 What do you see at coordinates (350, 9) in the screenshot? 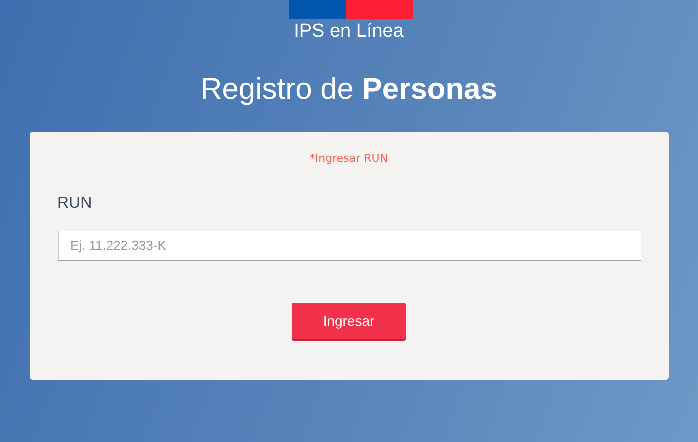
I see `flag-logo-icon` at bounding box center [350, 9].